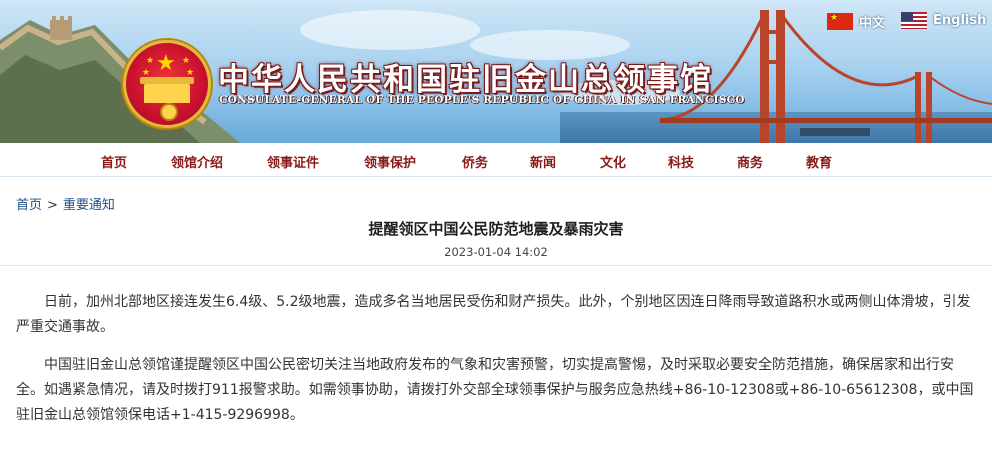 The width and height of the screenshot is (992, 471). What do you see at coordinates (197, 161) in the screenshot?
I see `nav-item-about: 领馆介绍` at bounding box center [197, 161].